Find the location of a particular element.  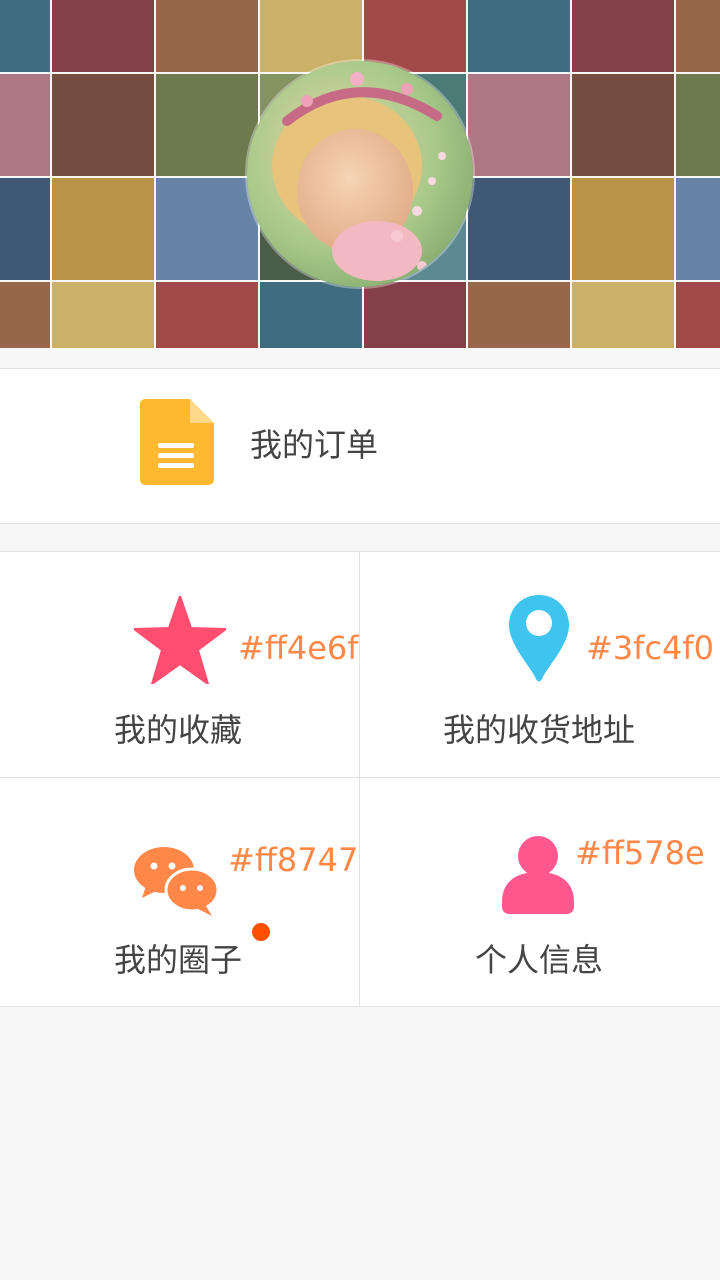

personal-info-label: 个人信息 is located at coordinates (539, 960).